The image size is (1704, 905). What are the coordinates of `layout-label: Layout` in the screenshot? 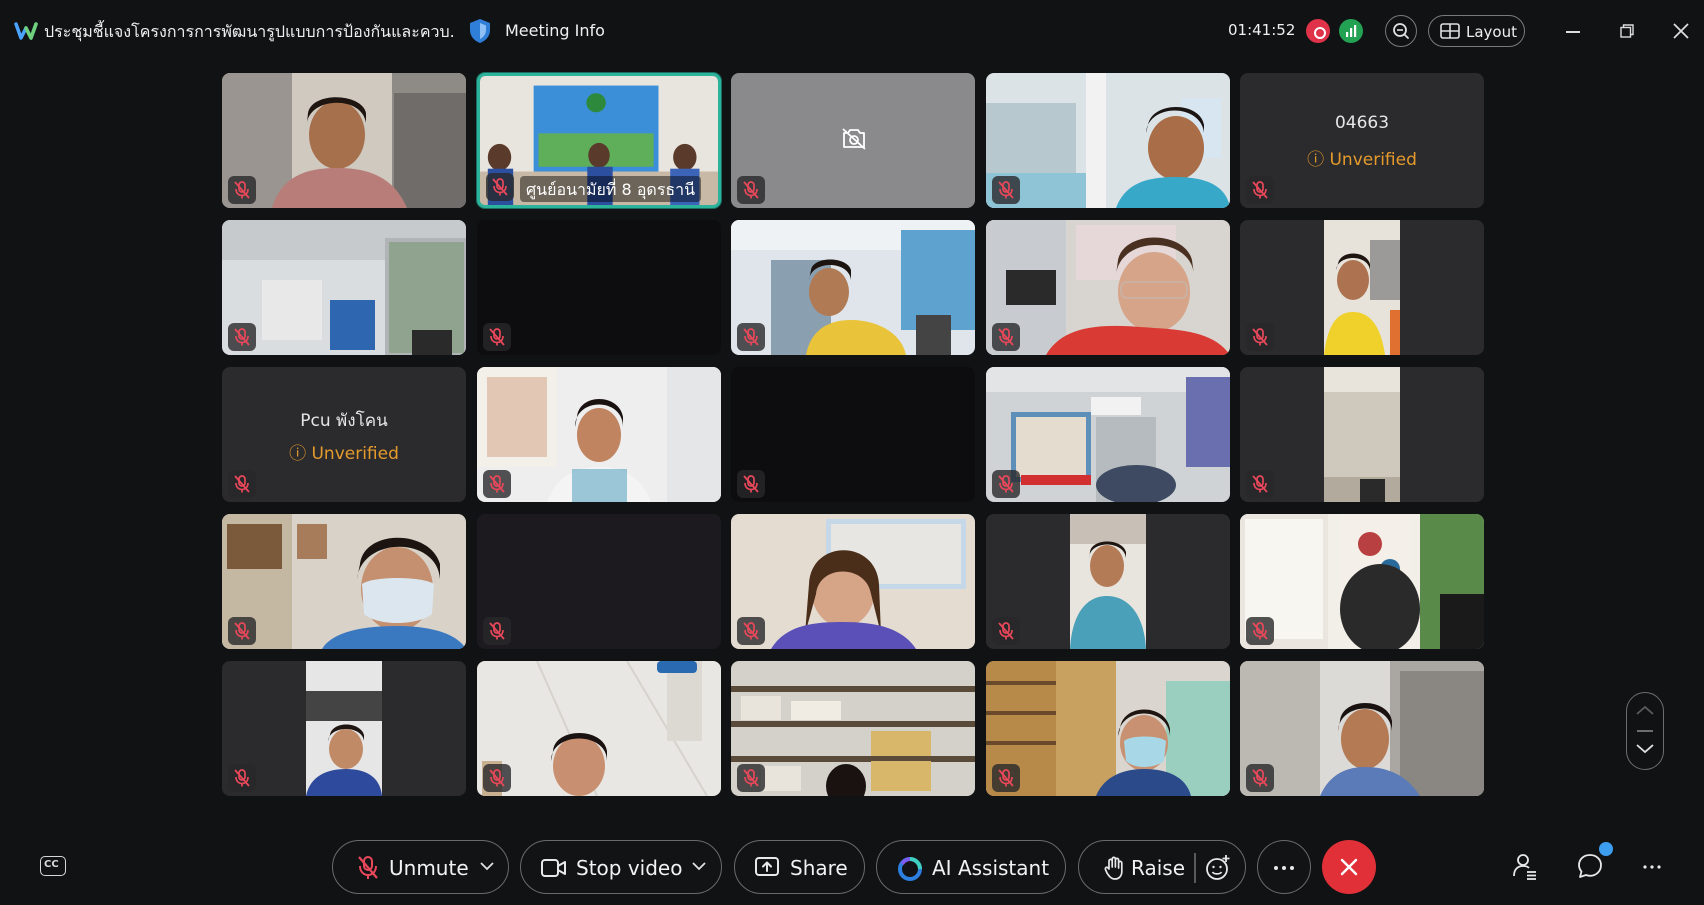 It's located at (1491, 32).